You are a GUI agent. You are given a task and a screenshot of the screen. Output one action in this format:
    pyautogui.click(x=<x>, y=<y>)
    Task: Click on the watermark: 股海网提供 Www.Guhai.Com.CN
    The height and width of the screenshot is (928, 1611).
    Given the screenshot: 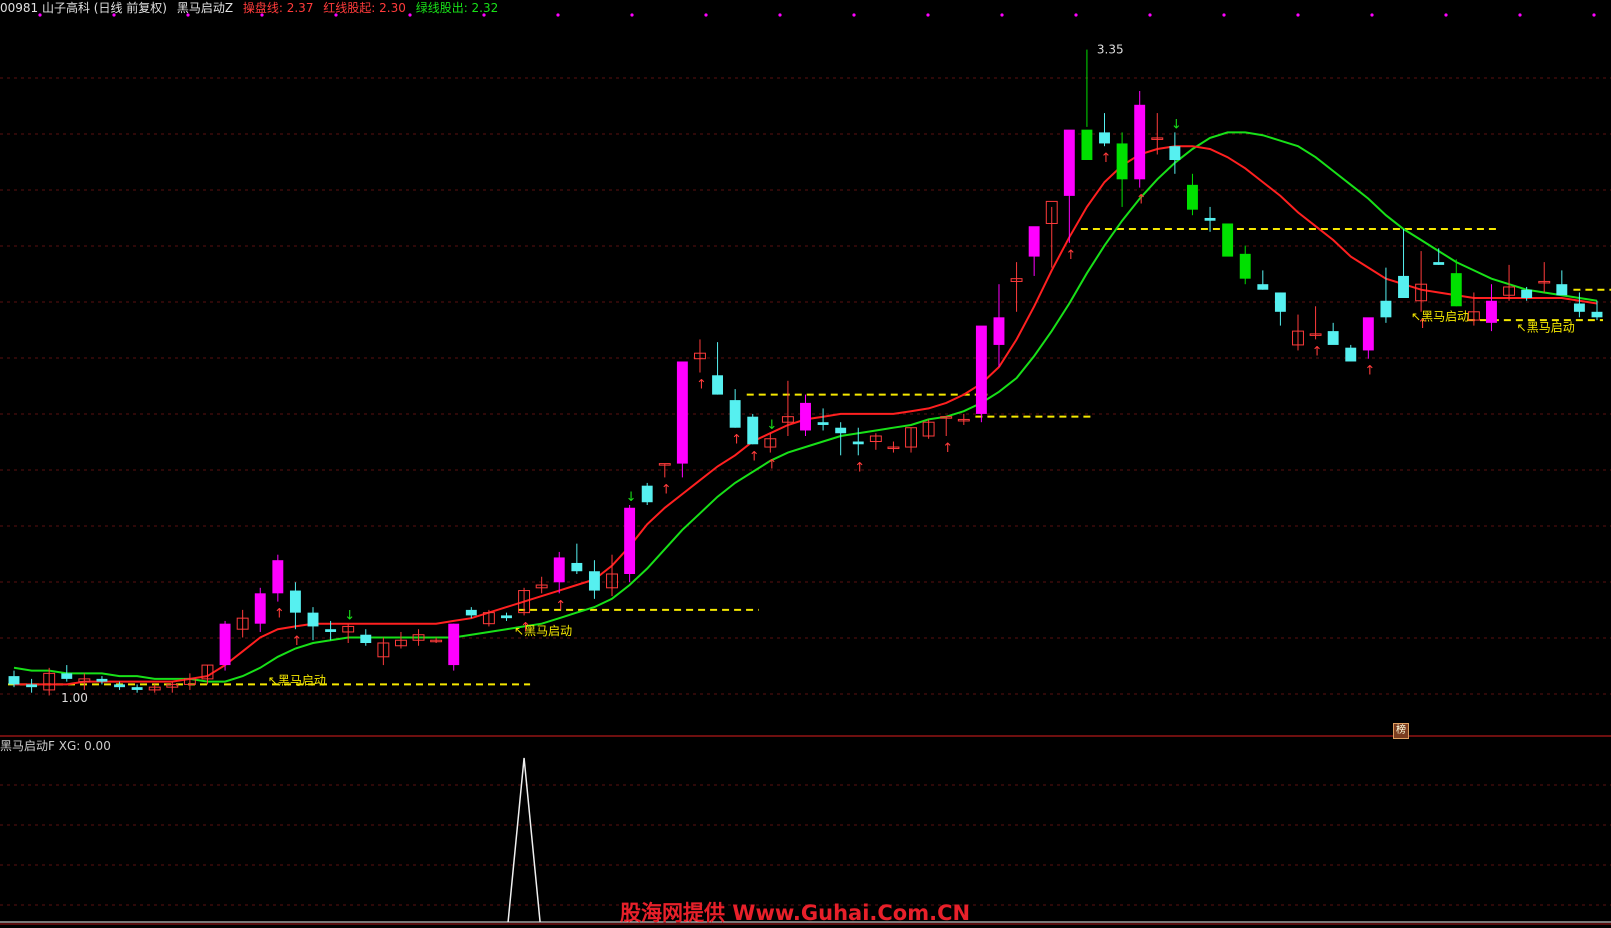 What is the action you would take?
    pyautogui.click(x=795, y=913)
    